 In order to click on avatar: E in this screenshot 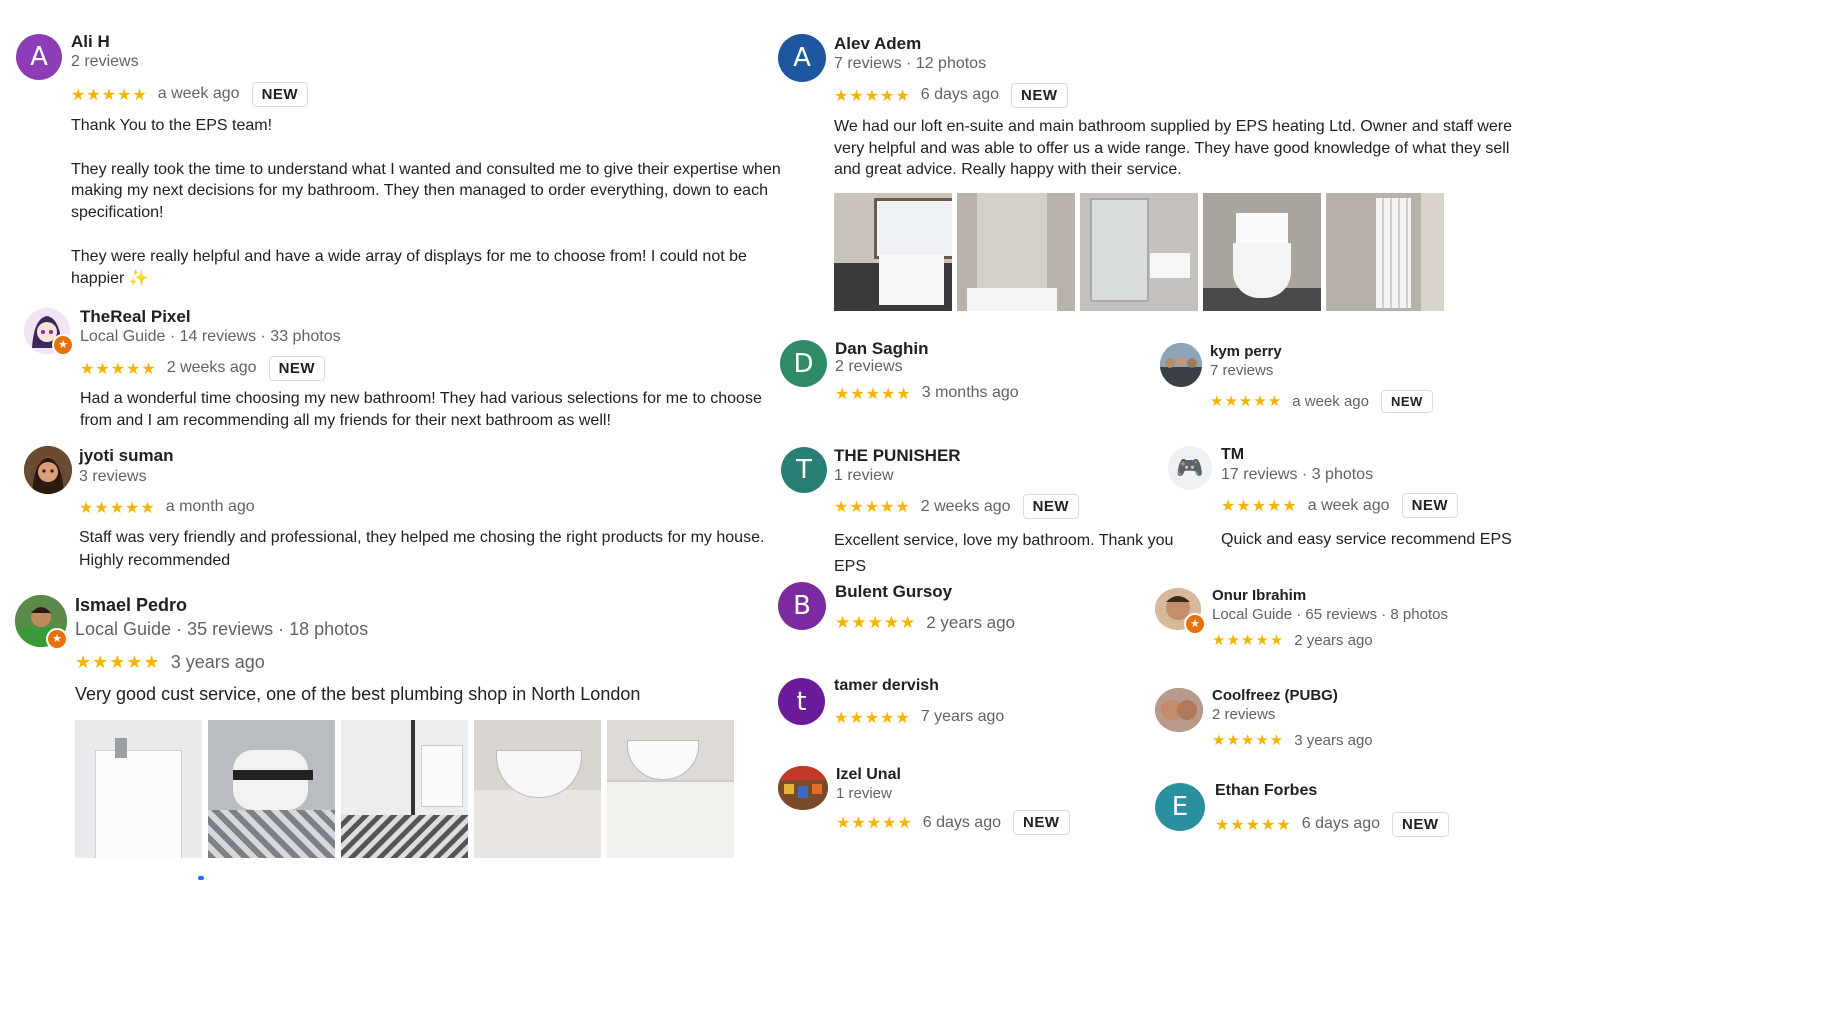, I will do `click(1180, 807)`.